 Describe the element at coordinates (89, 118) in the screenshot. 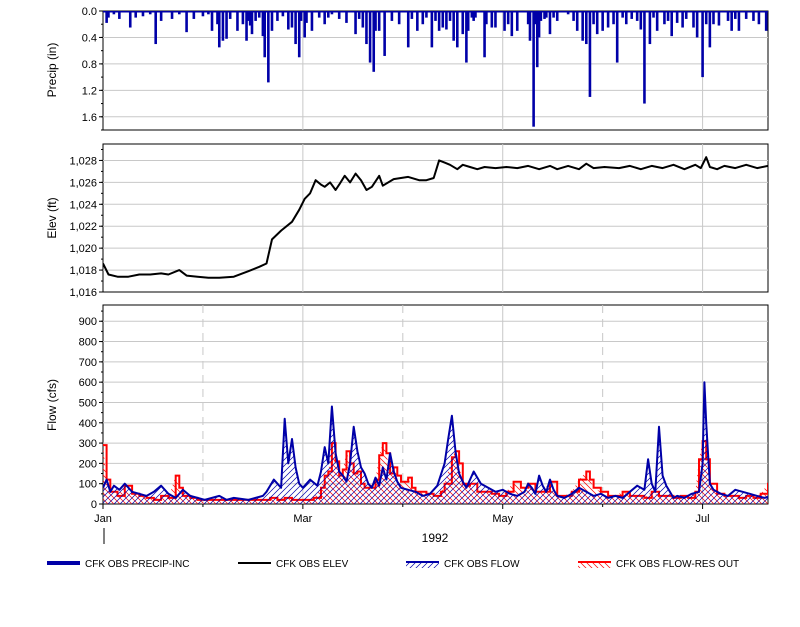

I see `y-tick-label: 1.6` at that location.